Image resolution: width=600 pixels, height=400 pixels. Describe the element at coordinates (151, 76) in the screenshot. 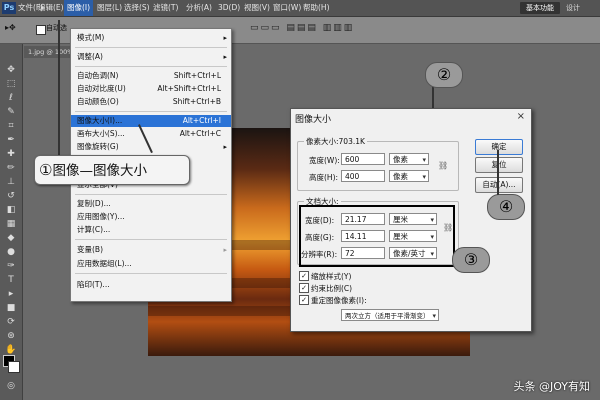

I see `menu-item-auto-tone: 自动色调(N) Shift+Ctrl+L` at that location.